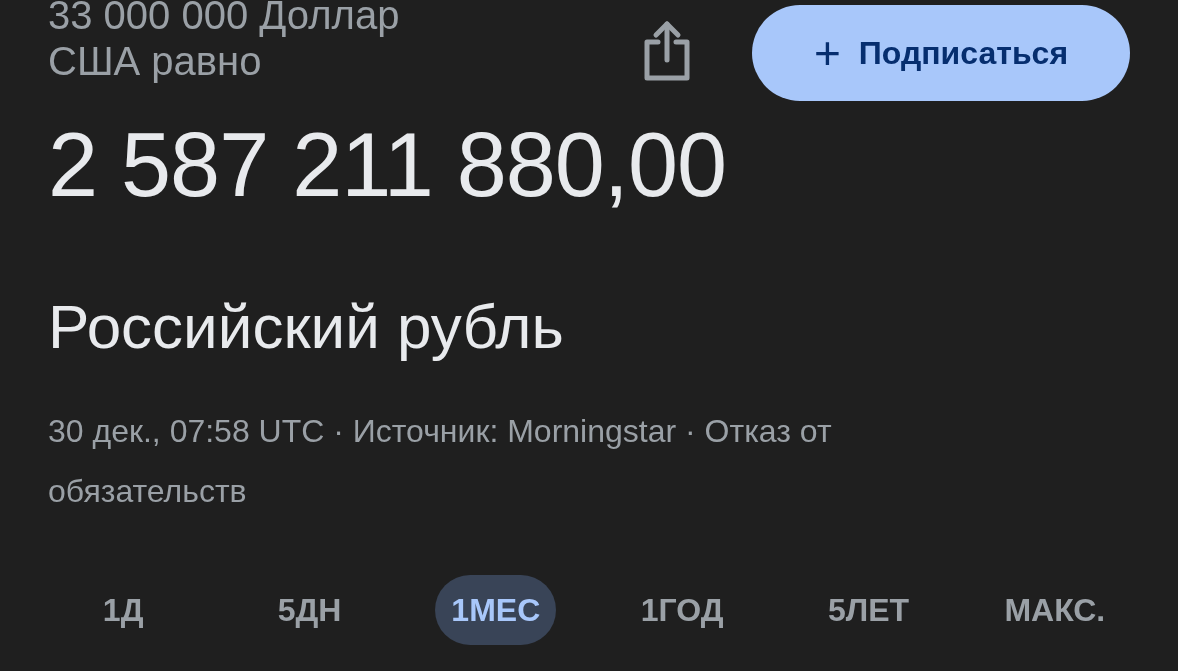  What do you see at coordinates (224, 42) in the screenshot?
I see `conversion-text: 33 000 000 Доллар США равно` at bounding box center [224, 42].